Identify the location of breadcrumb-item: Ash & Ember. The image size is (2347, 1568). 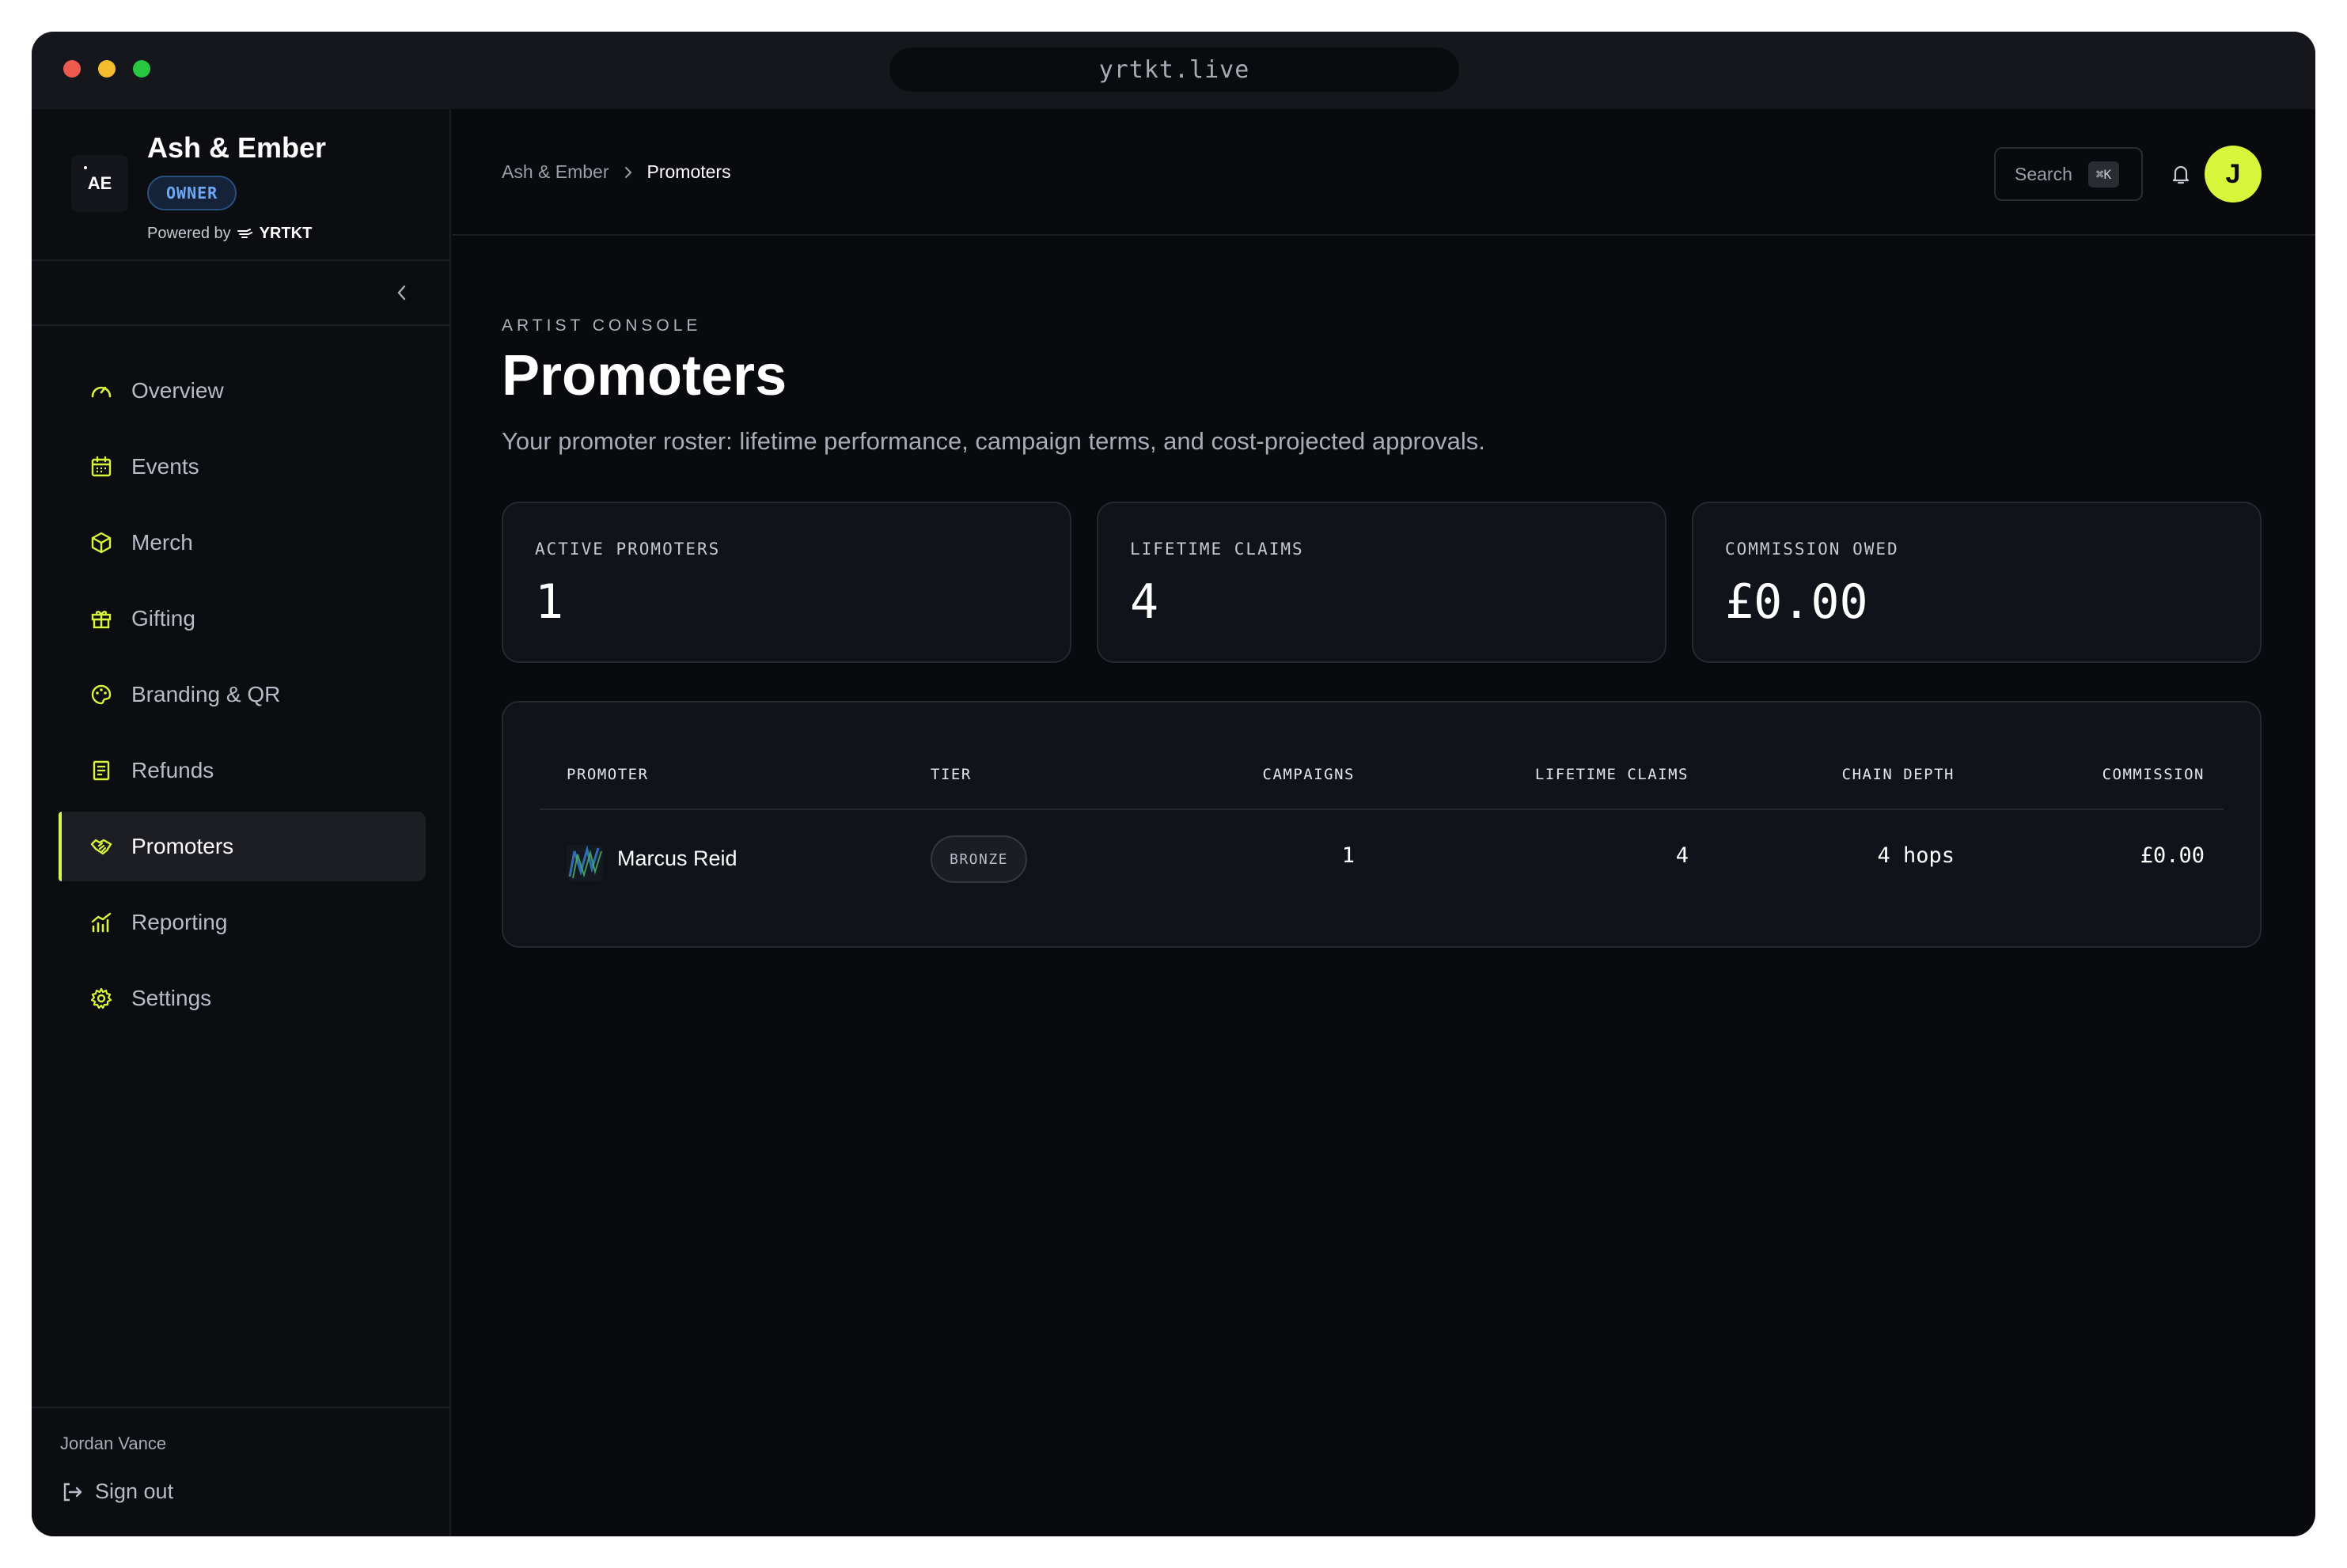
(555, 172).